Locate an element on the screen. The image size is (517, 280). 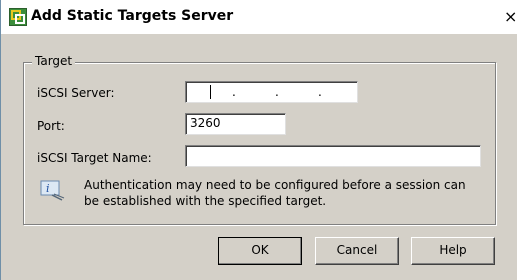
help-button: Help is located at coordinates (453, 251).